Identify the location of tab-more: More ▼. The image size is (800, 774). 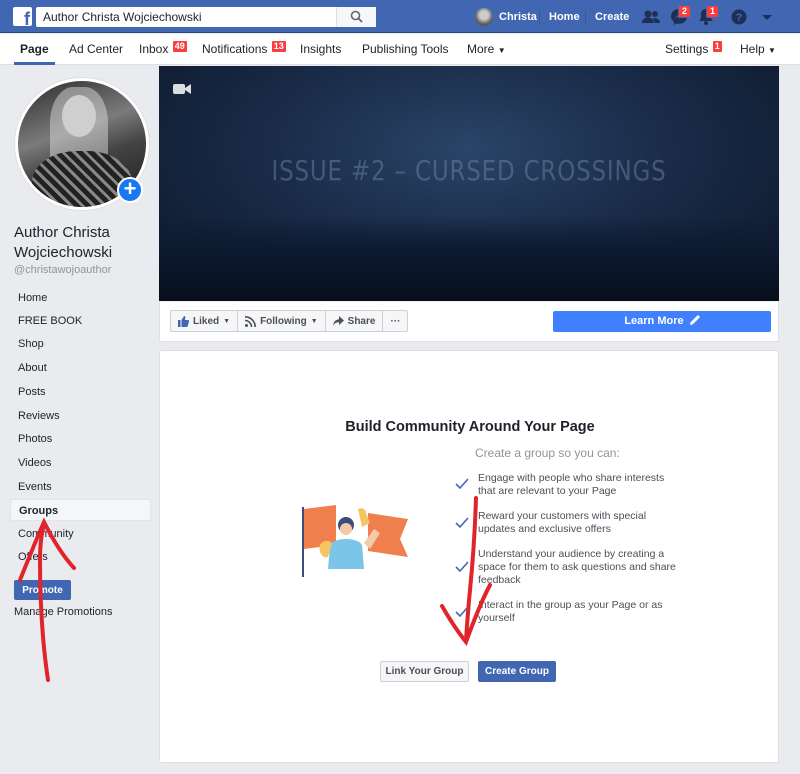
(486, 49).